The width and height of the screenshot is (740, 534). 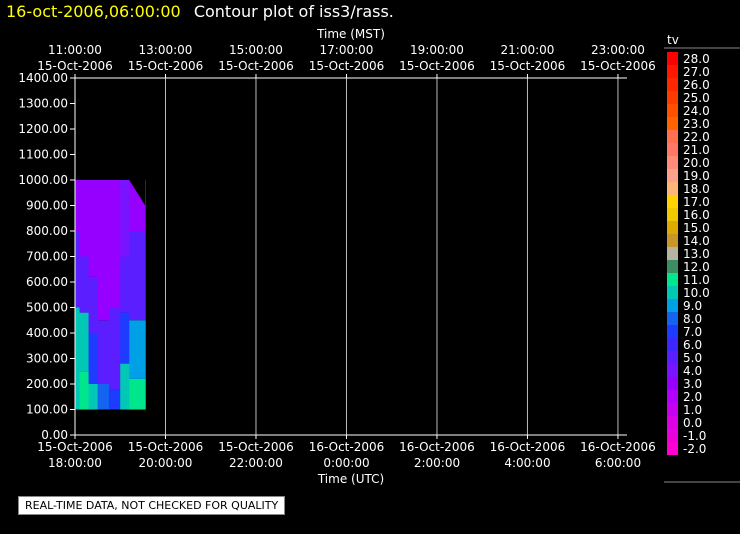 I want to click on legend-label: 13.0, so click(x=696, y=254).